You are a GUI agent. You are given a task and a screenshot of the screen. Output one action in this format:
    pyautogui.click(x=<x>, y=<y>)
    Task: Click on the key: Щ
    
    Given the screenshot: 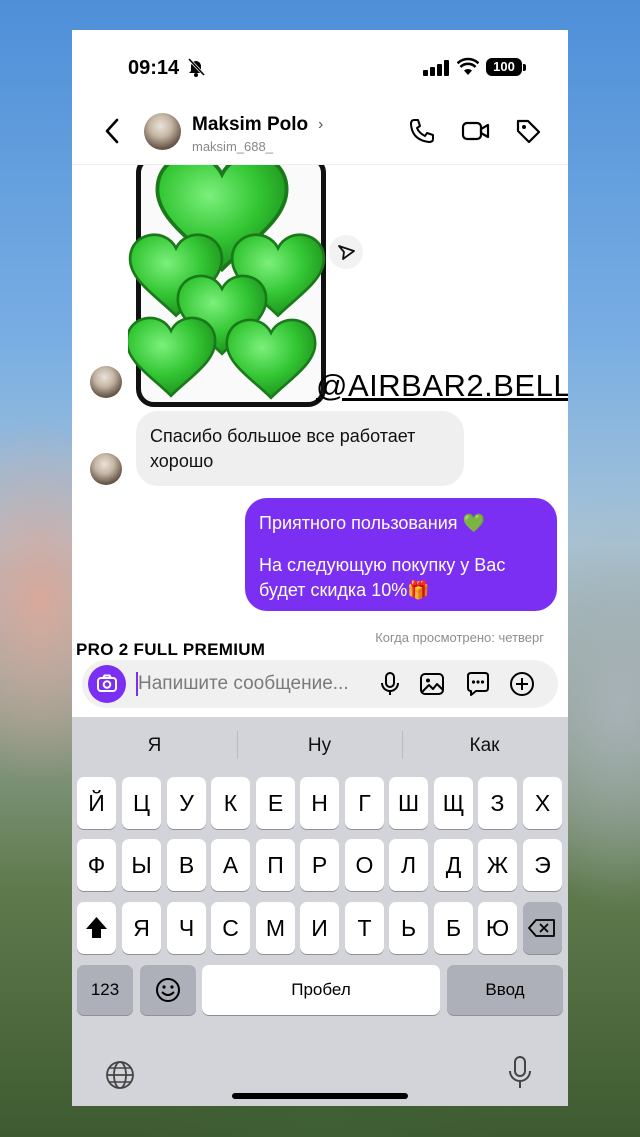 What is the action you would take?
    pyautogui.click(x=453, y=803)
    